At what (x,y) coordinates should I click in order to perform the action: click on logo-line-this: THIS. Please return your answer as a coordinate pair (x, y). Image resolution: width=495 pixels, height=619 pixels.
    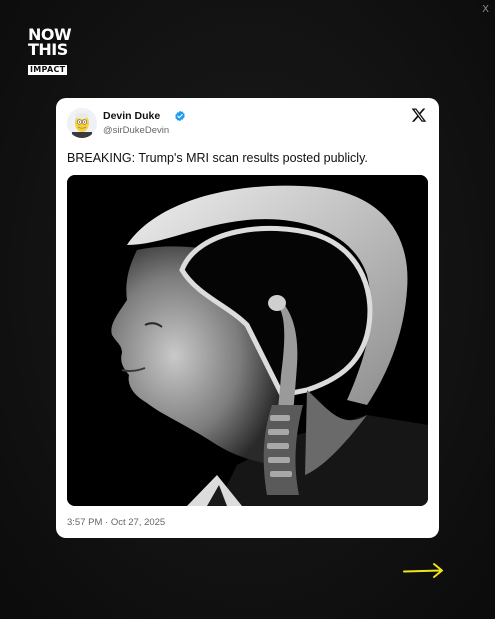
    Looking at the image, I should click on (48, 49).